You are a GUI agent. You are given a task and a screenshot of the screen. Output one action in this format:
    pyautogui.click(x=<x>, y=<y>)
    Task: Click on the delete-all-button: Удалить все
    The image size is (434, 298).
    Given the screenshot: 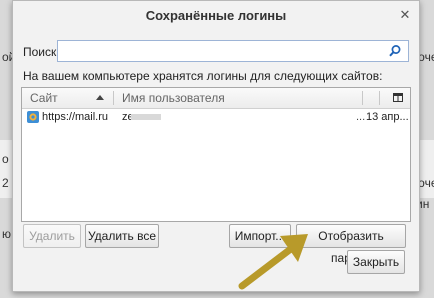 What is the action you would take?
    pyautogui.click(x=122, y=236)
    